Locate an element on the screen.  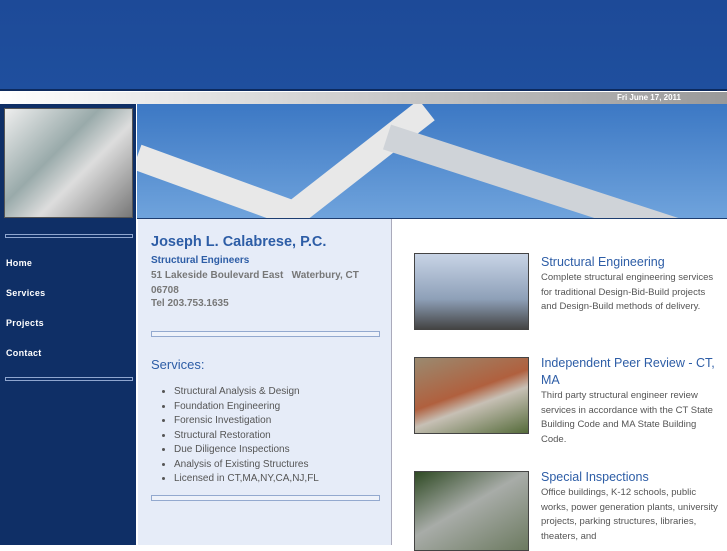
company-name: Joseph L. Calabrese, P.C. is located at coordinates (239, 242).